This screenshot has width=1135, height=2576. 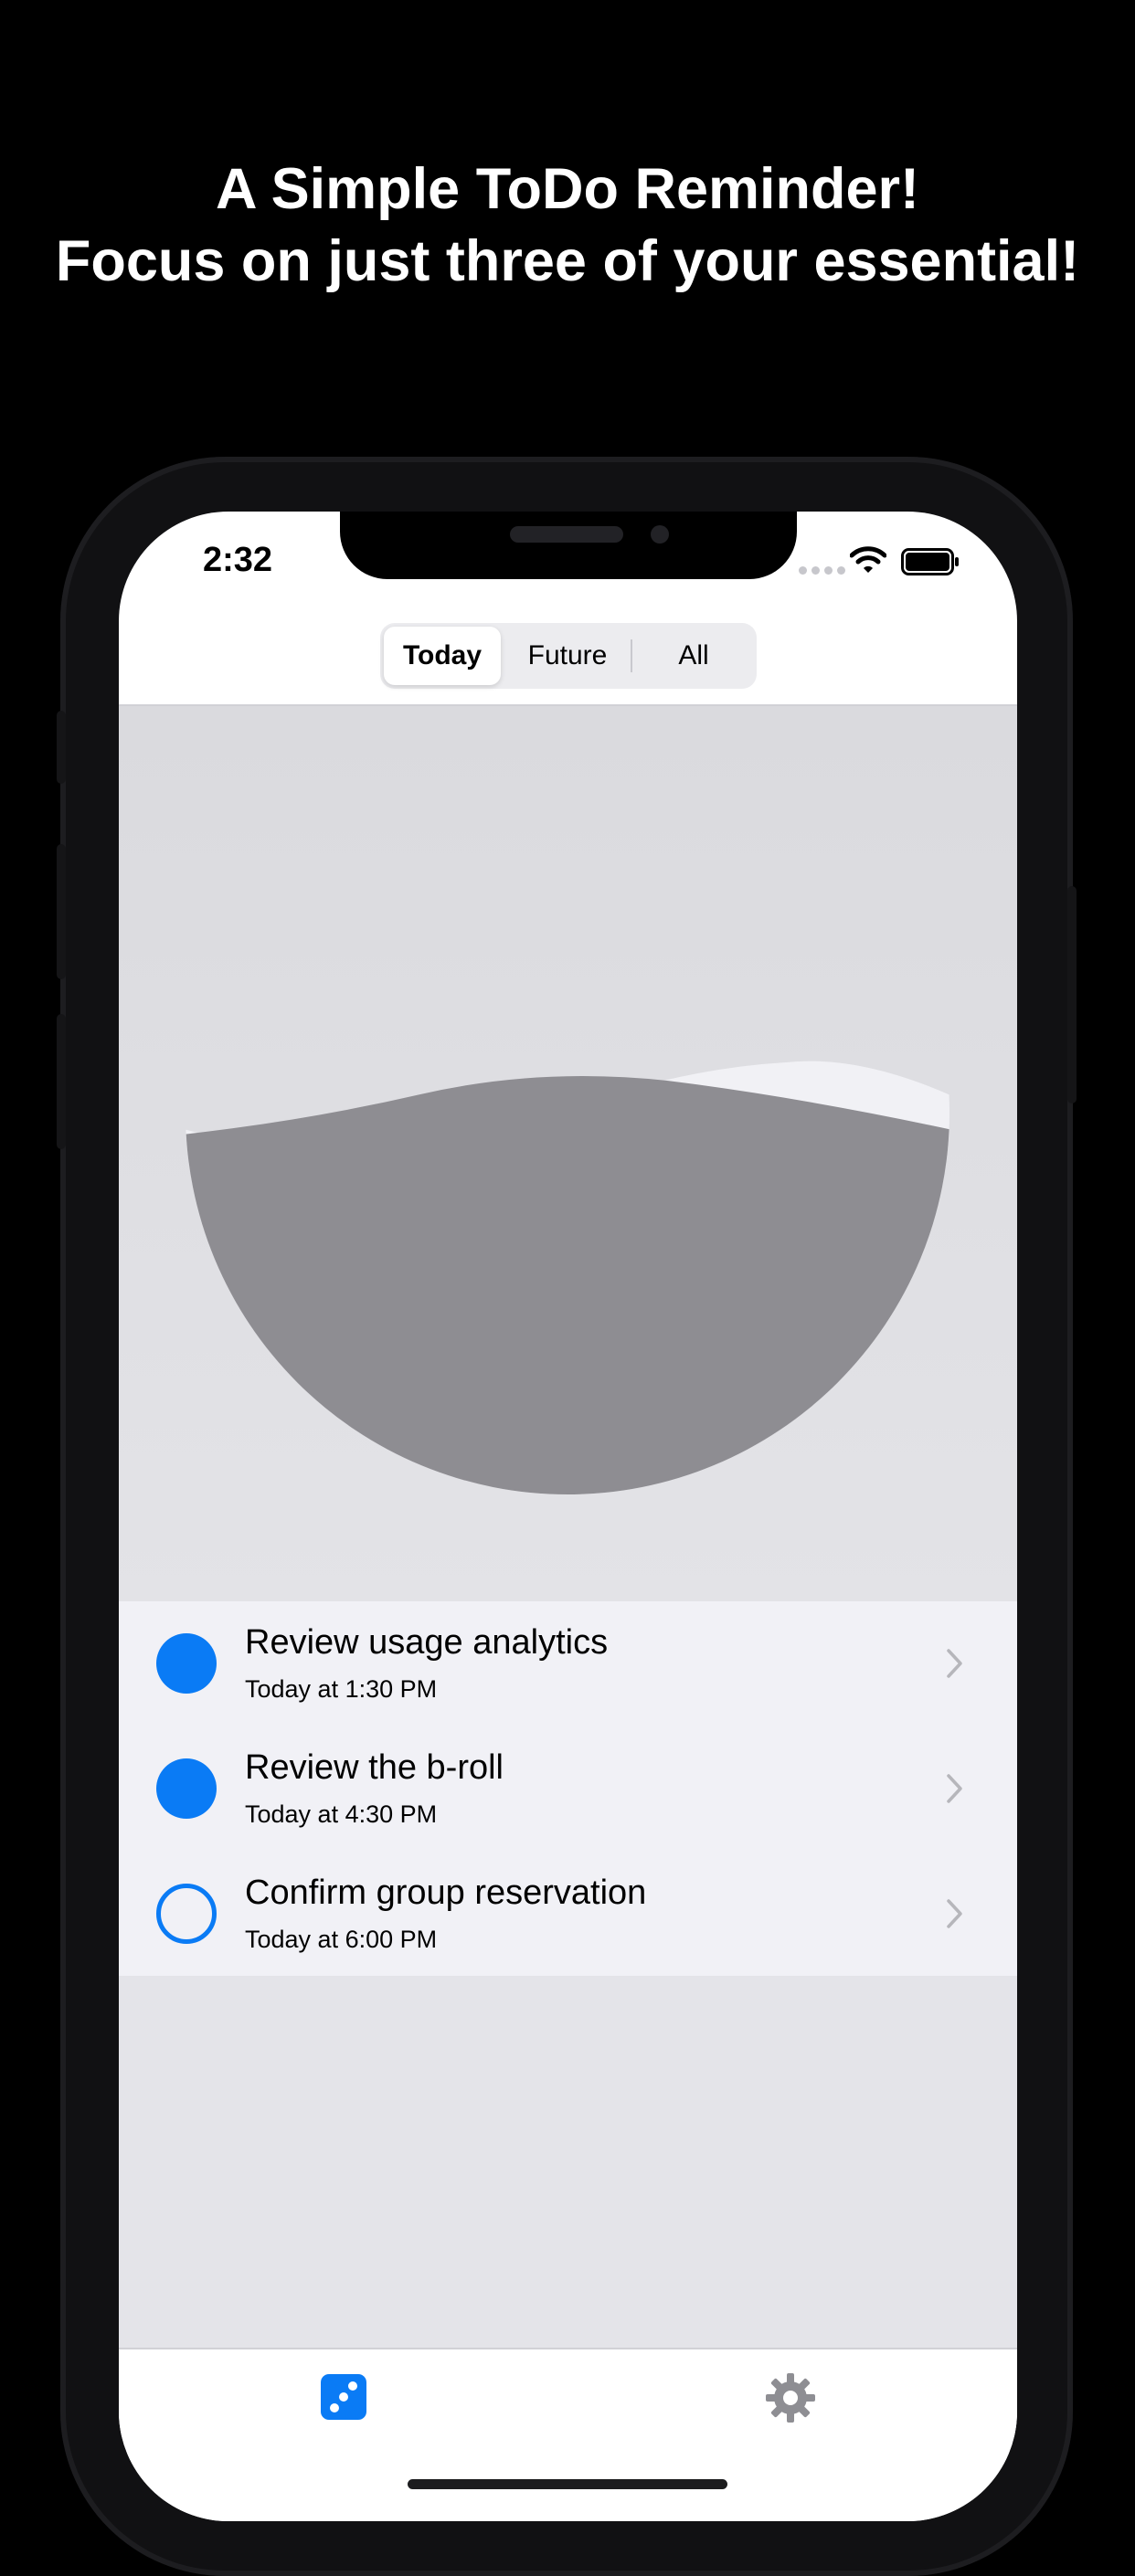 I want to click on battery-icon, so click(x=930, y=561).